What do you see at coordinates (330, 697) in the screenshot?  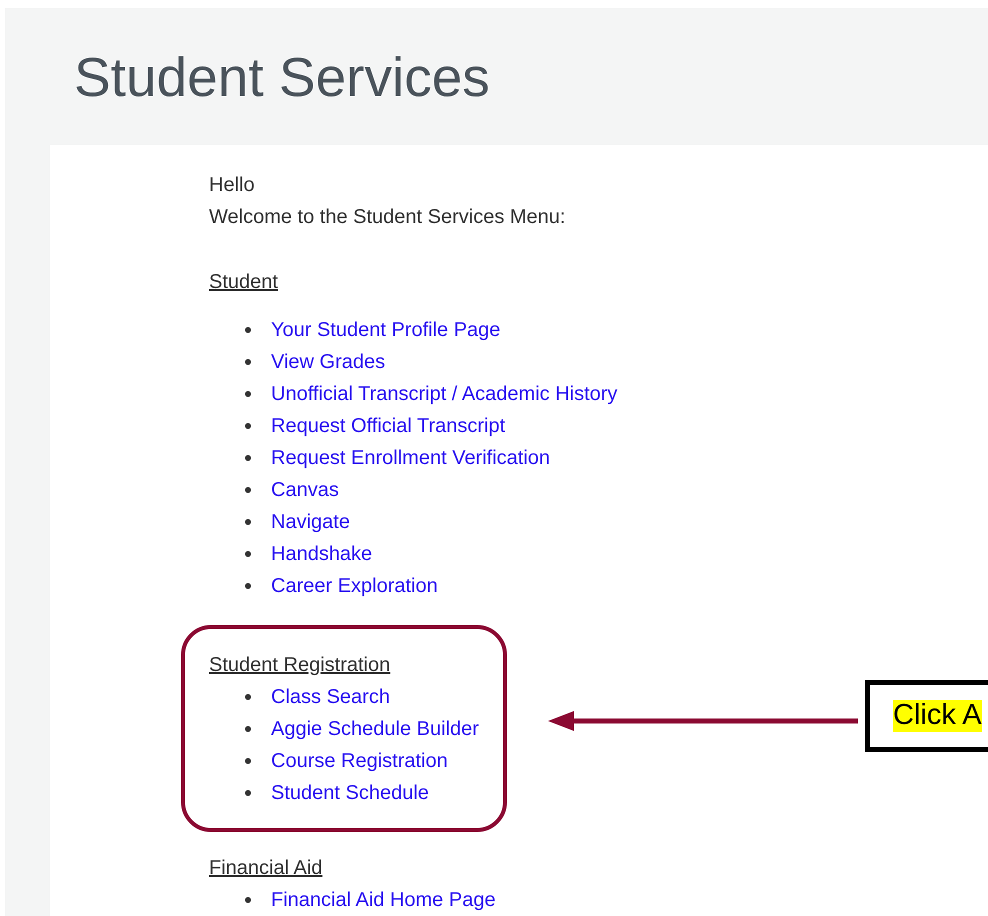 I see `menu-link: Class Search` at bounding box center [330, 697].